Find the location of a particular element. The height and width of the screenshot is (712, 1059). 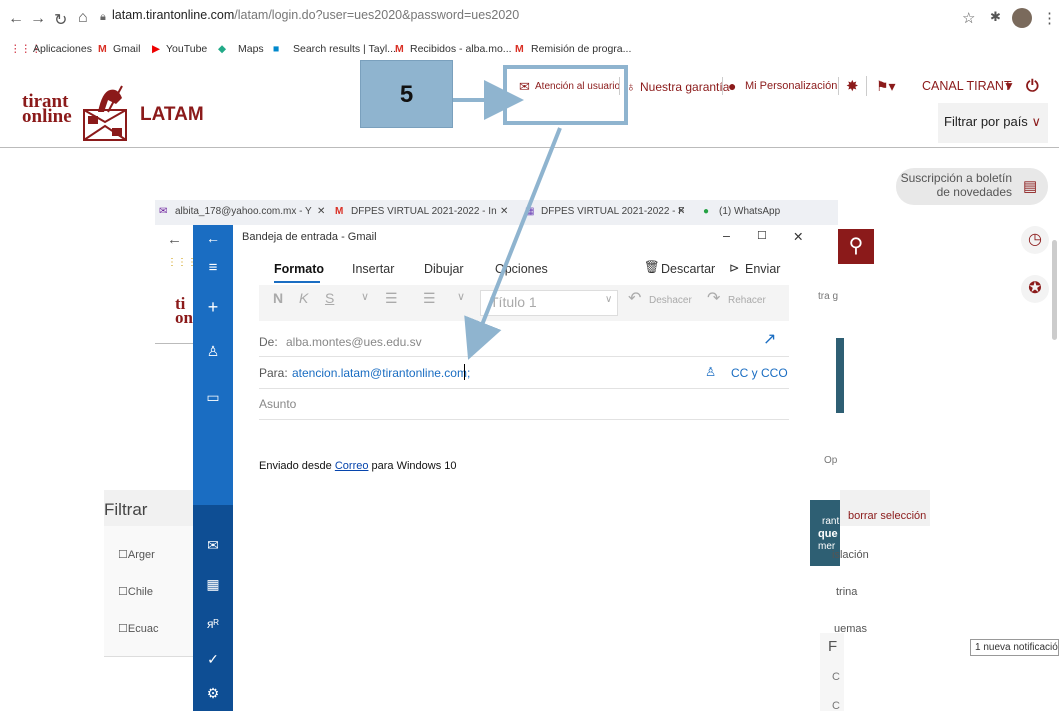

hamburger-icon: ≡ is located at coordinates (213, 267).